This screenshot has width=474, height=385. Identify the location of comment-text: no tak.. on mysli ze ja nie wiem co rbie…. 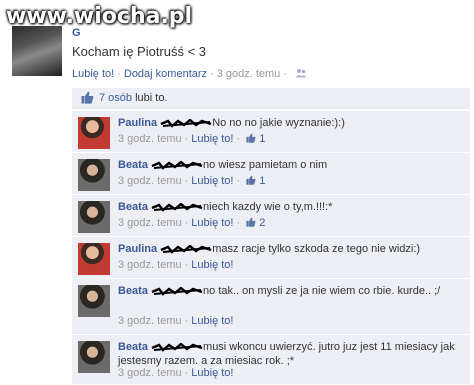
(322, 291).